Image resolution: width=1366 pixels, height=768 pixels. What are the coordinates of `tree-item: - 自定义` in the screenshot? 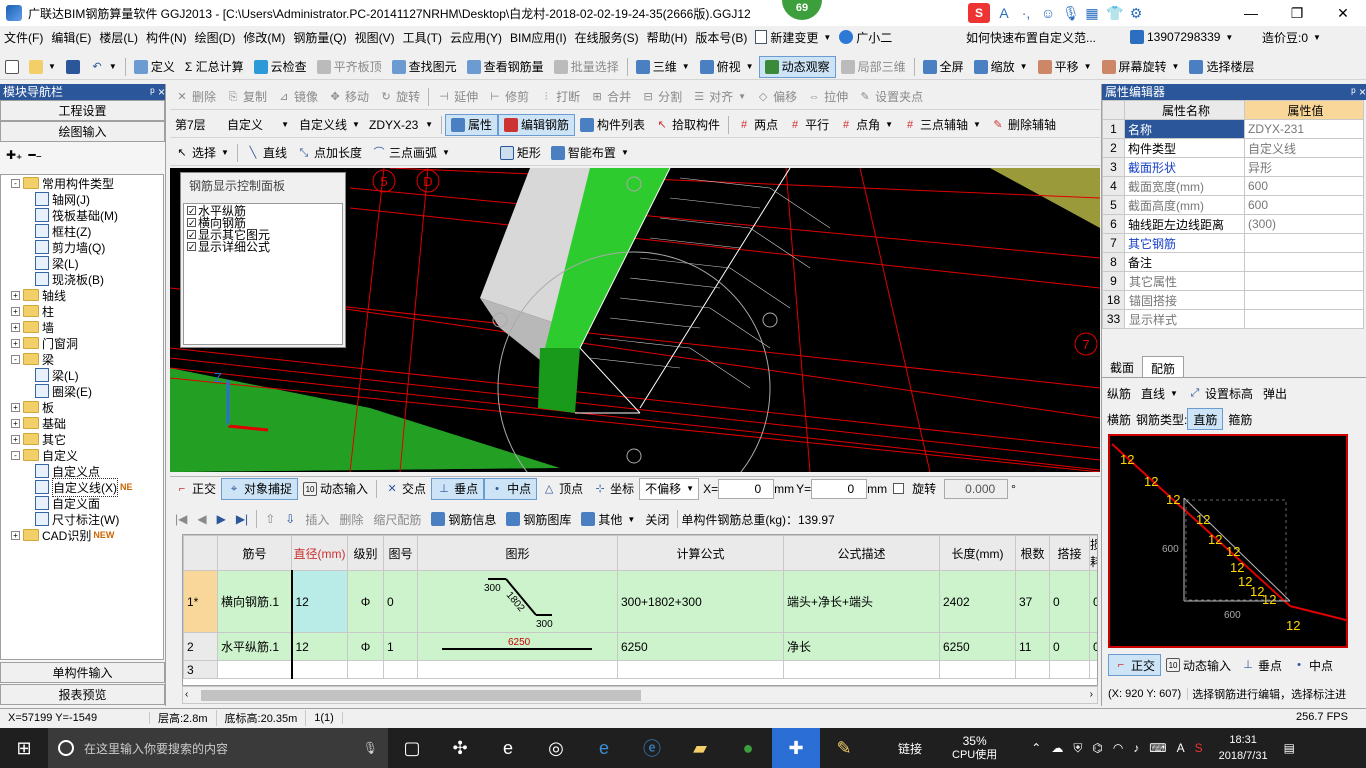 It's located at (82, 455).